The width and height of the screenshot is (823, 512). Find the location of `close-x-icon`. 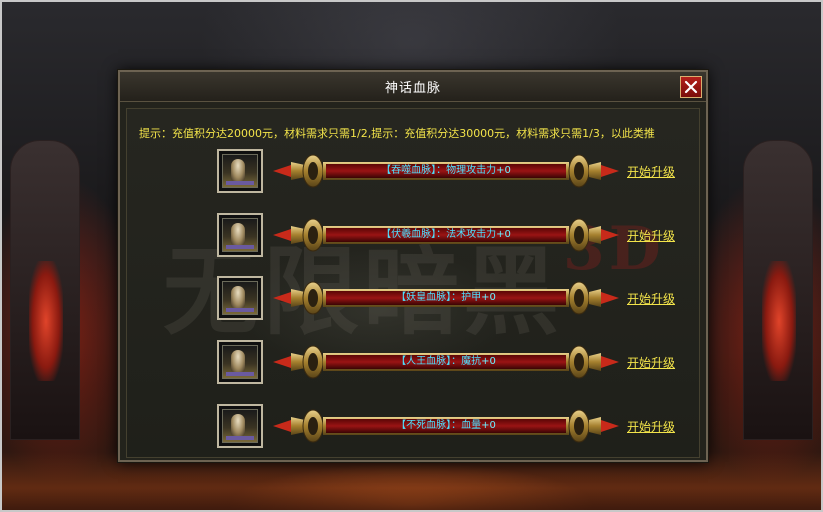

close-x-icon is located at coordinates (691, 87).